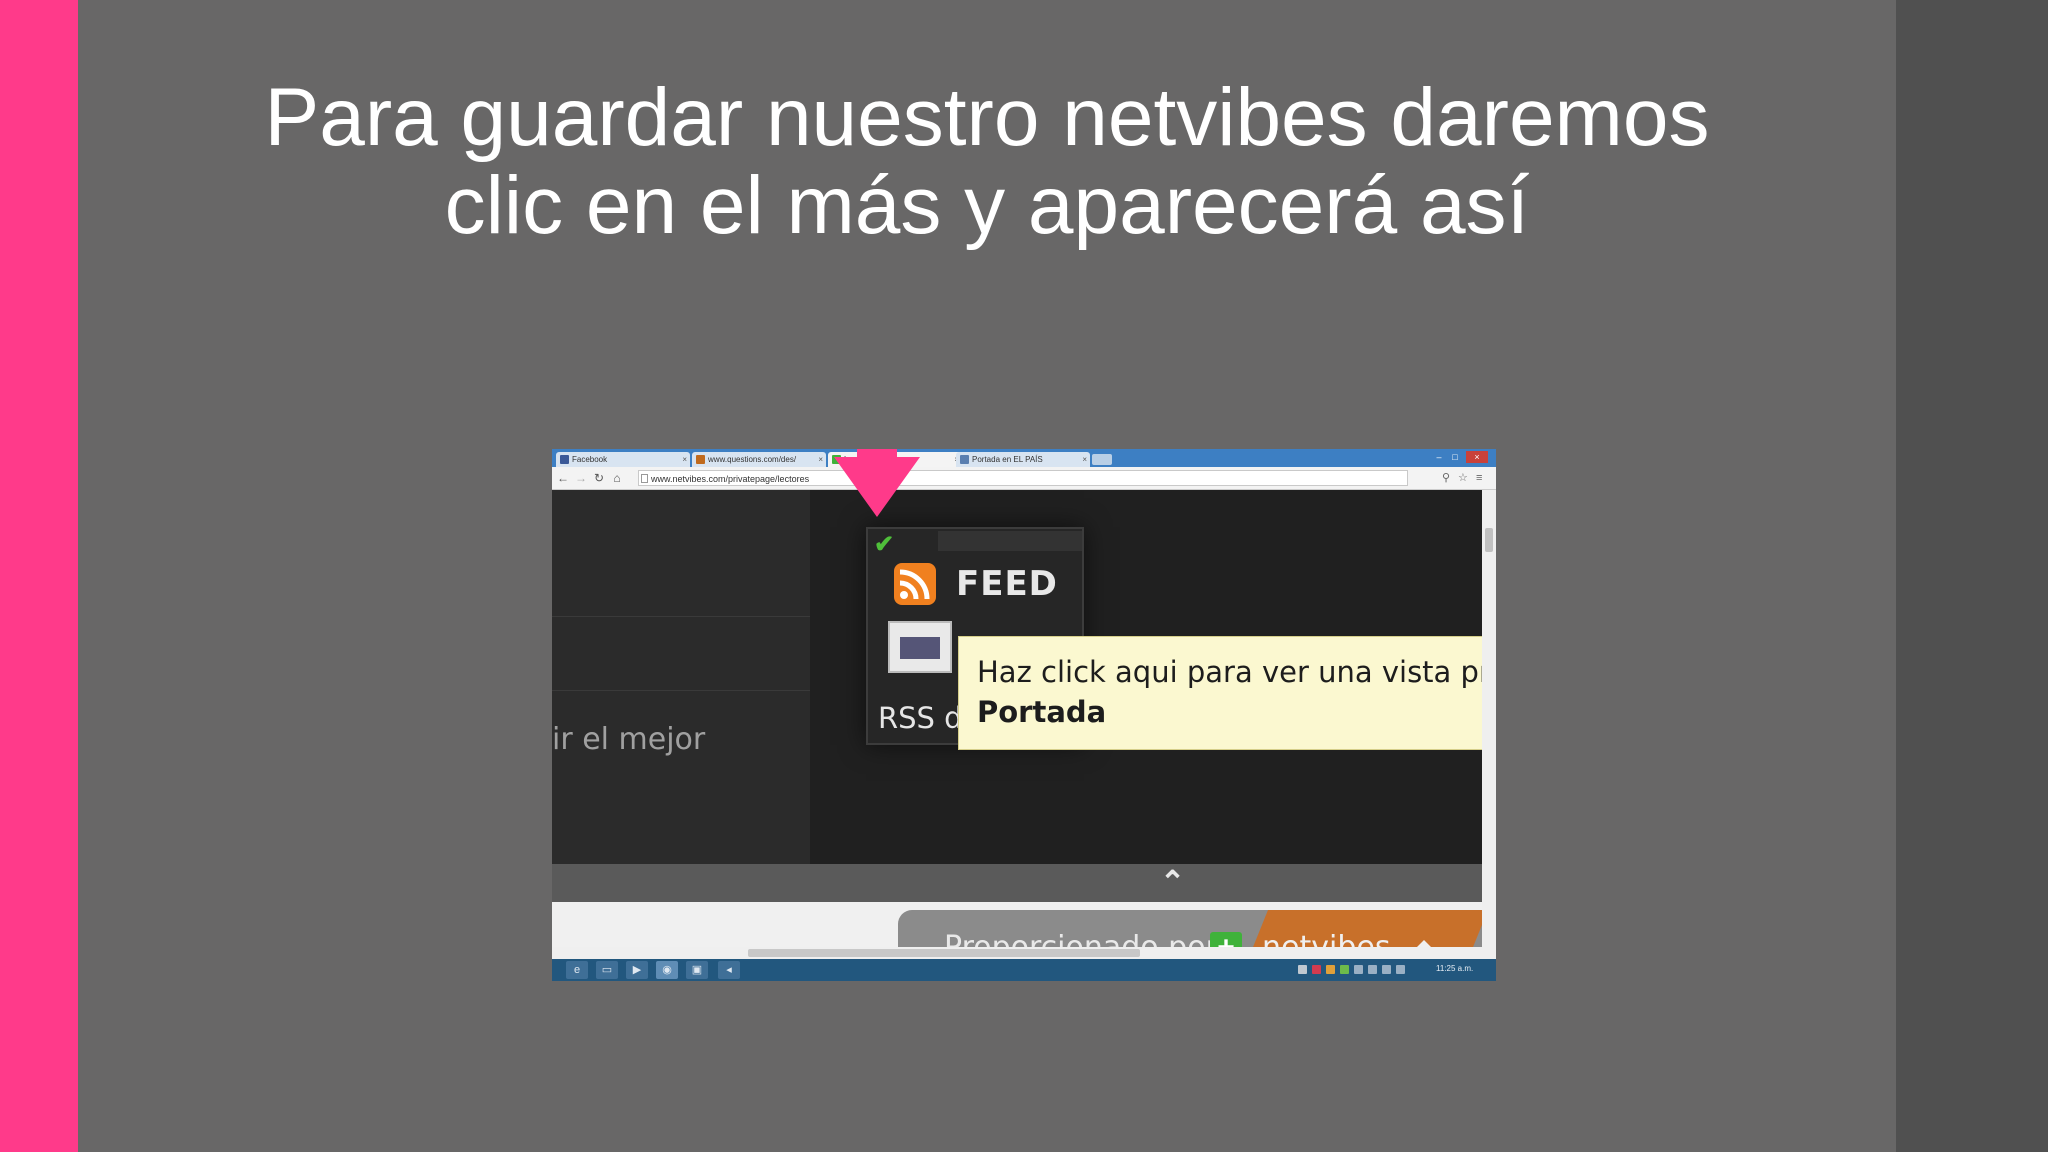  I want to click on volume-icon, so click(1400, 969).